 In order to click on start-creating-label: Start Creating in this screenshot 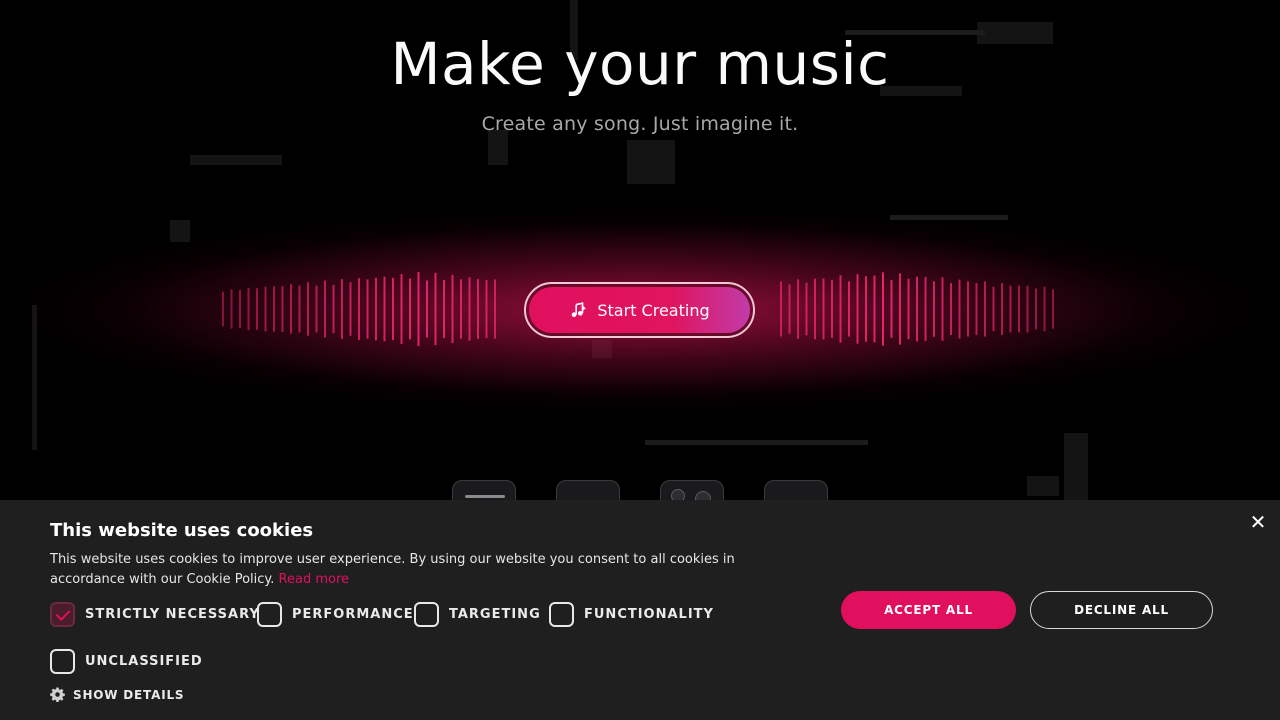, I will do `click(653, 310)`.